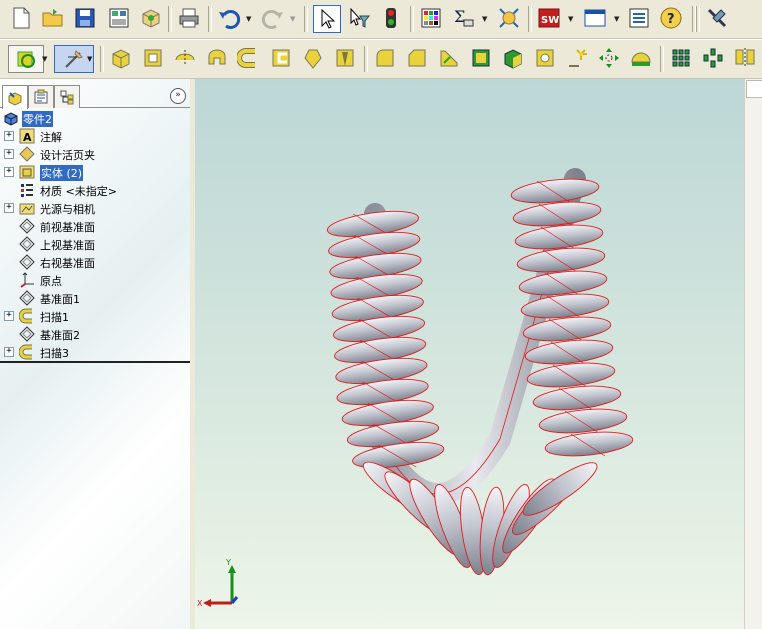  What do you see at coordinates (119, 18) in the screenshot?
I see `layout-icon` at bounding box center [119, 18].